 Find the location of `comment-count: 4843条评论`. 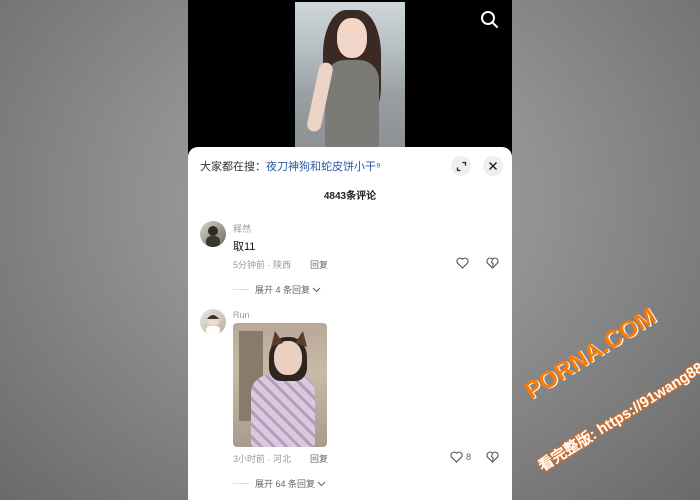

comment-count: 4843条评论 is located at coordinates (350, 196).